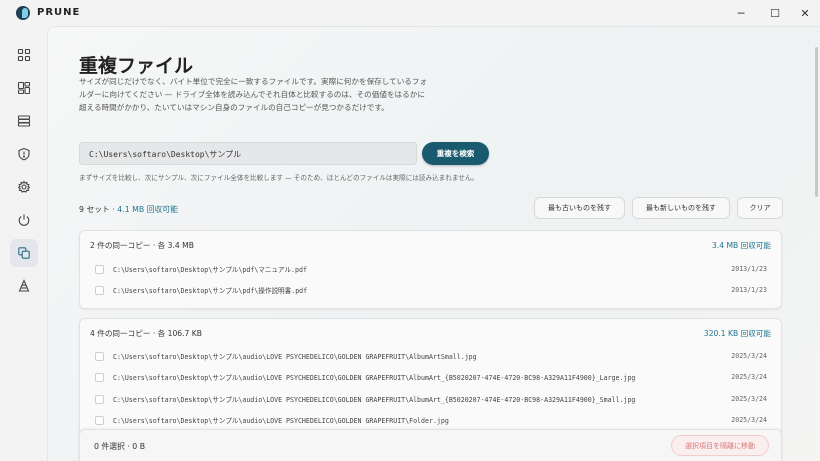 Image resolution: width=820 pixels, height=461 pixels. What do you see at coordinates (455, 153) in the screenshot?
I see `find-duplicates-button: 重複を検索` at bounding box center [455, 153].